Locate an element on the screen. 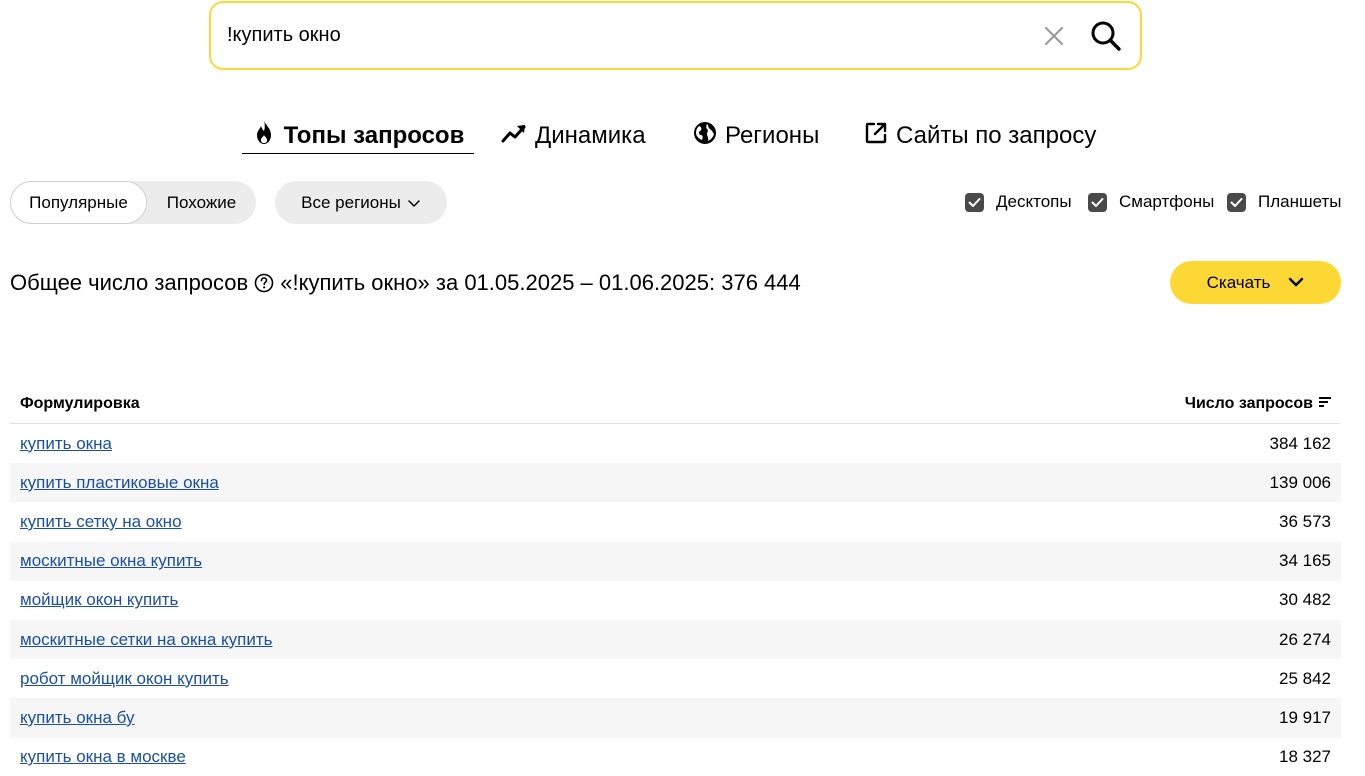  clear-icon is located at coordinates (1054, 36).